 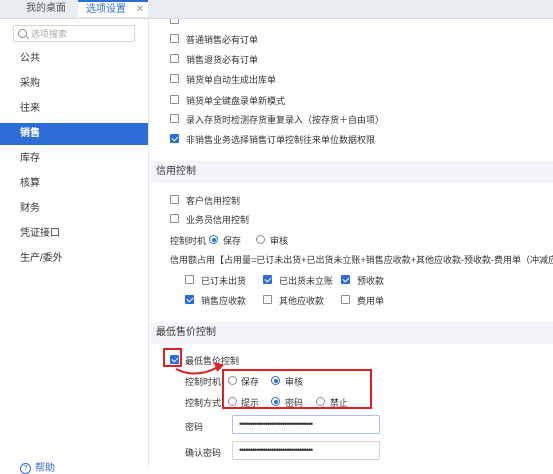 What do you see at coordinates (345, 279) in the screenshot?
I see `checkbox-prepayment` at bounding box center [345, 279].